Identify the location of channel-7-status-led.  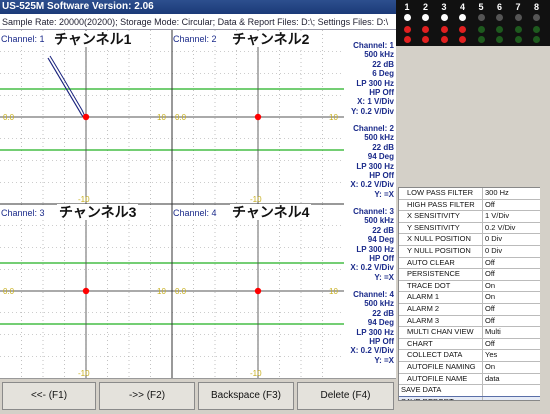
(518, 17).